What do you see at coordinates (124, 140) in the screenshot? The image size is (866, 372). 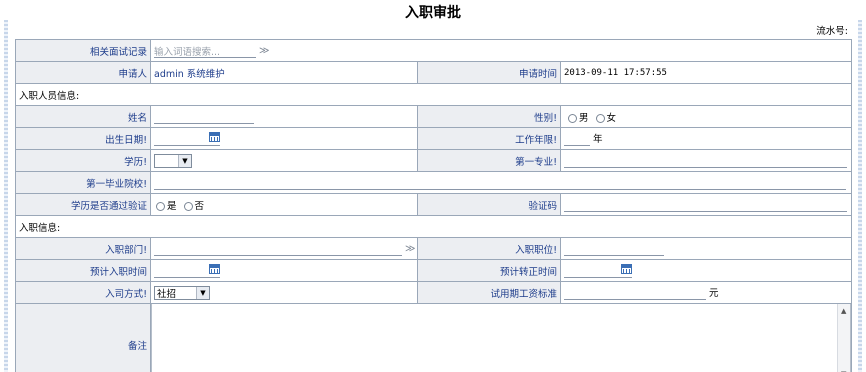 I see `birth-date-label: 出生日期` at bounding box center [124, 140].